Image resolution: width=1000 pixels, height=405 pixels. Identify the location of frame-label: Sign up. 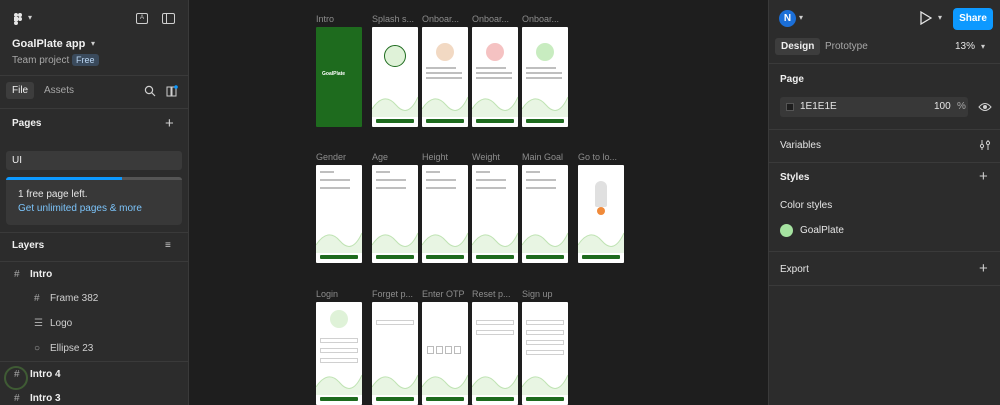
(547, 294).